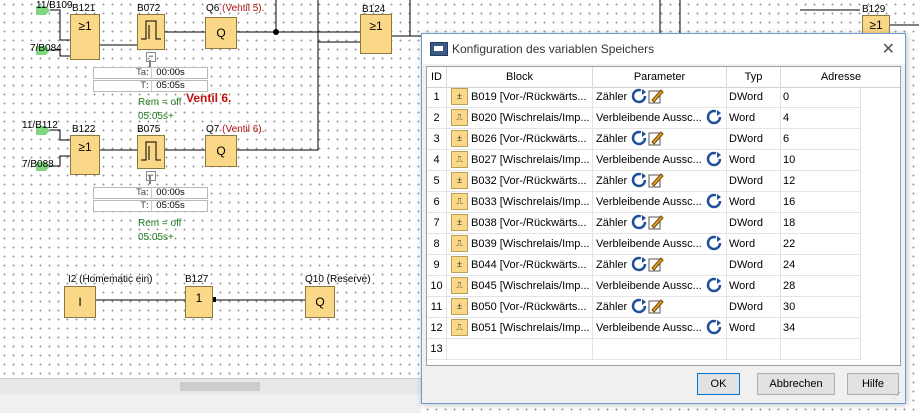 The image size is (919, 413). Describe the element at coordinates (149, 8) in the screenshot. I see `block-name: B072` at that location.